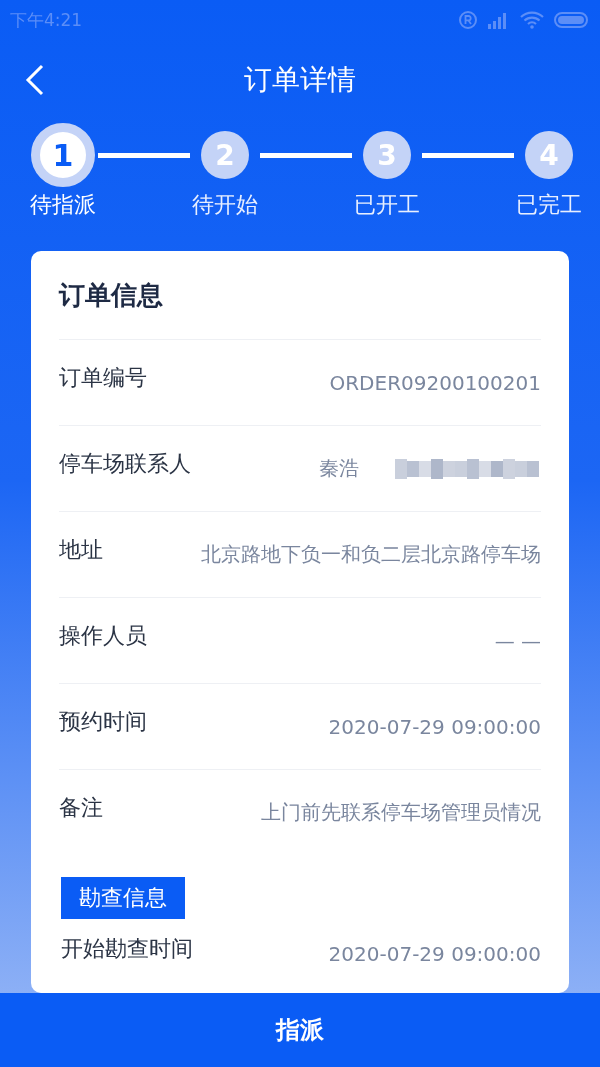 Image resolution: width=600 pixels, height=1067 pixels. I want to click on battery-icon, so click(572, 20).